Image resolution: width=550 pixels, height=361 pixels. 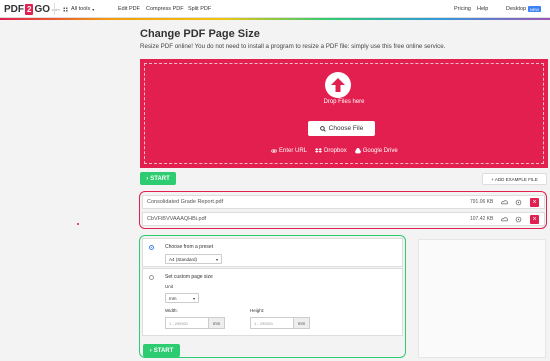 What do you see at coordinates (81, 9) in the screenshot?
I see `all-tools-label: All tools` at bounding box center [81, 9].